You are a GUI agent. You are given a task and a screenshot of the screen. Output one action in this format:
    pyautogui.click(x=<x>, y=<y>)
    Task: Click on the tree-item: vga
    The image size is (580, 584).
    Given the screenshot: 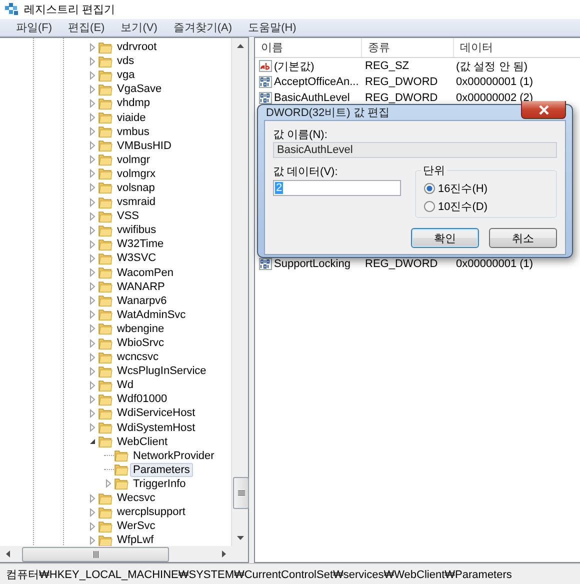 What is the action you would take?
    pyautogui.click(x=126, y=75)
    